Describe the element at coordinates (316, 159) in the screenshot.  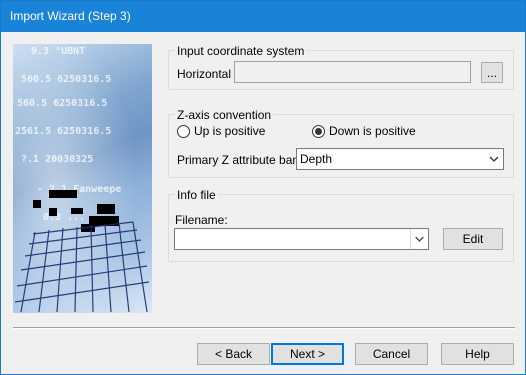
I see `primary-z-band-value: Depth` at that location.